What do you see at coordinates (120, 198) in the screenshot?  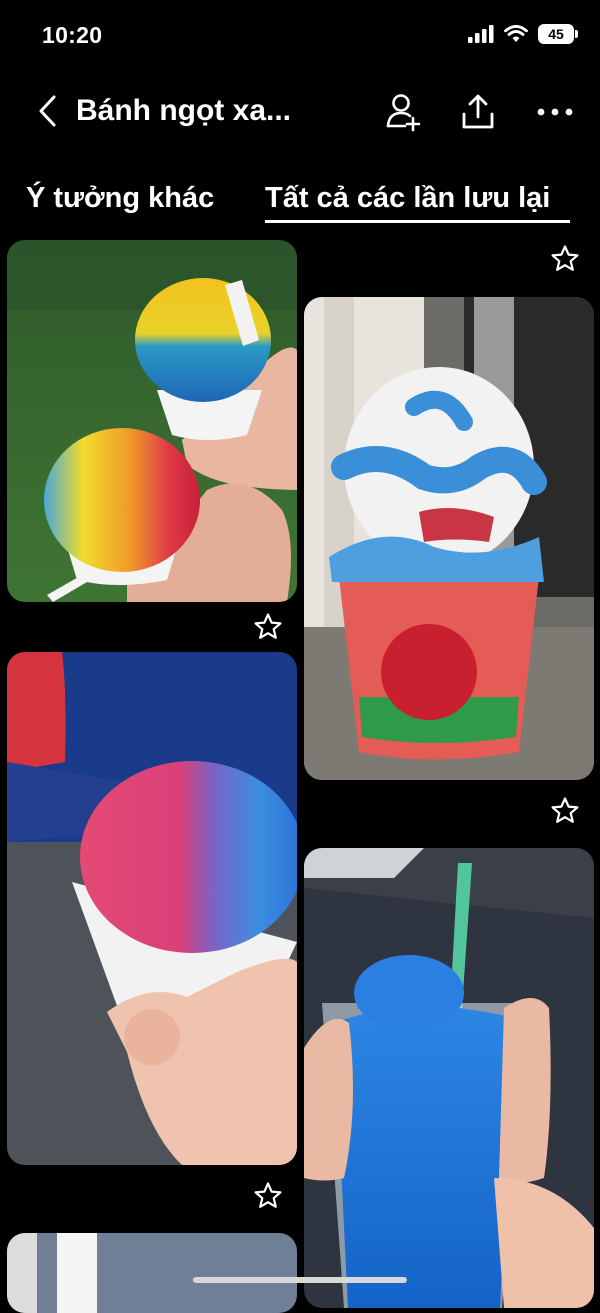 I see `tab-more-ideas: Ý tưởng khác` at bounding box center [120, 198].